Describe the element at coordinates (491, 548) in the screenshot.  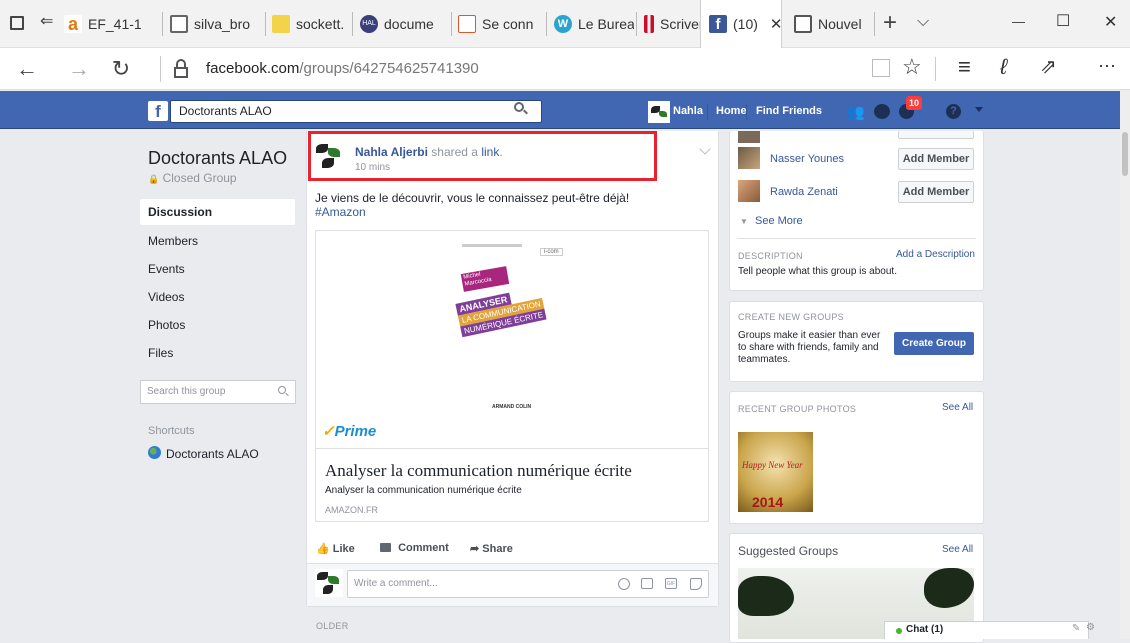
I see `share-button: ➦ Share` at that location.